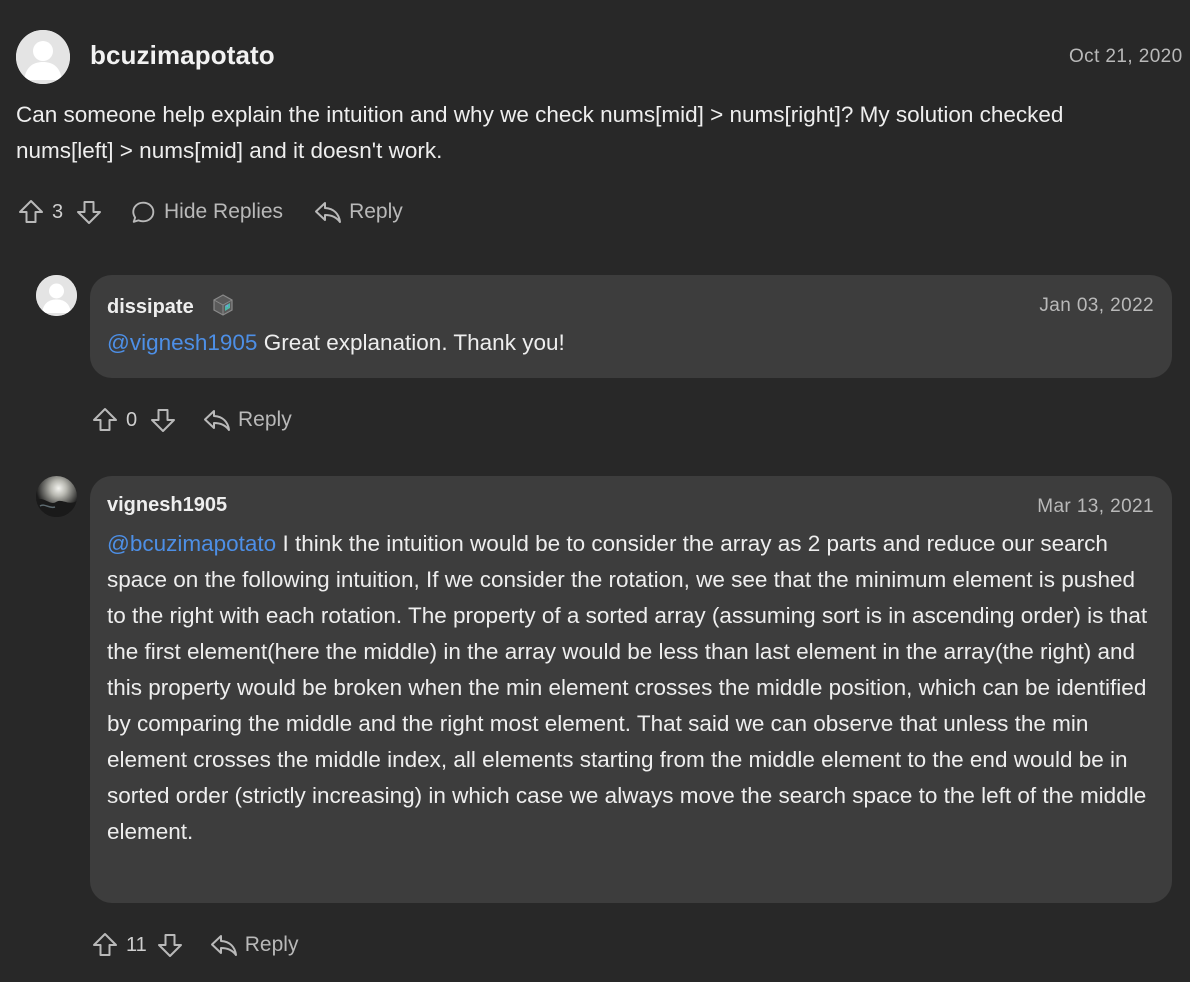  I want to click on comment-actions: 3 Hide Replies Reply, so click(209, 212).